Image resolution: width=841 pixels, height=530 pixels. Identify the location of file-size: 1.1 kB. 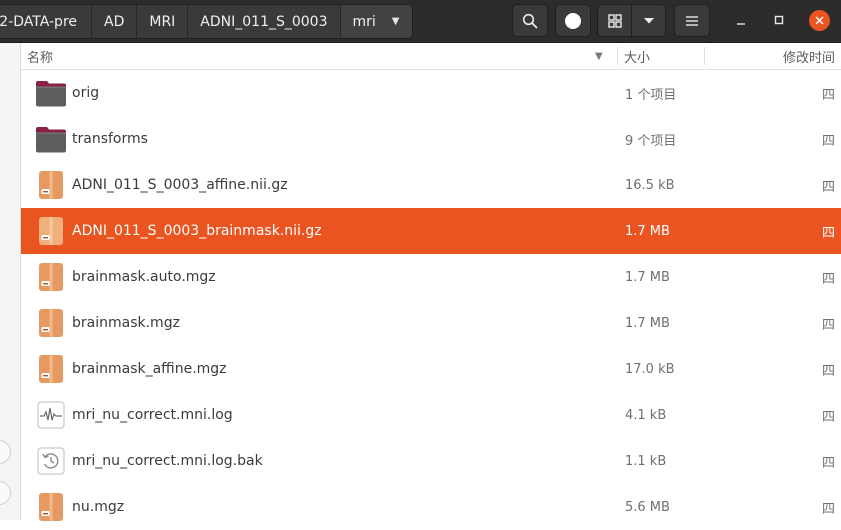
(646, 461).